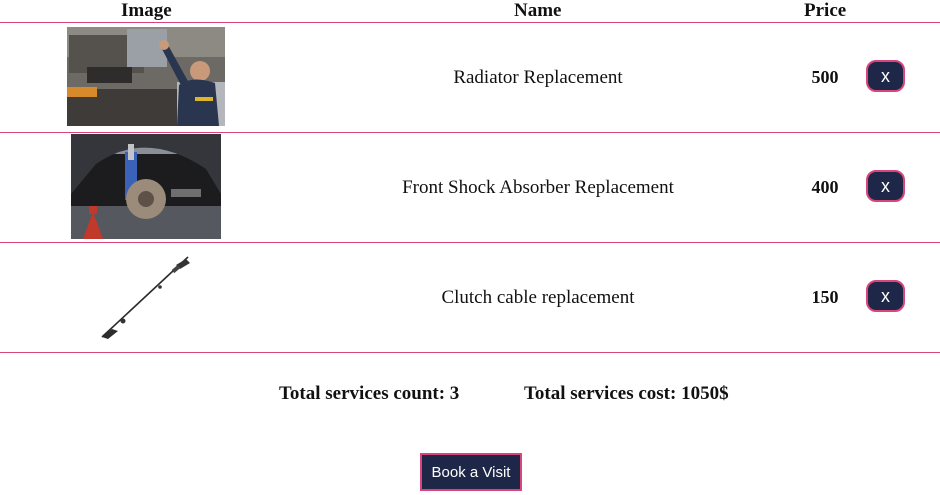 The image size is (940, 495). Describe the element at coordinates (145, 298) in the screenshot. I see `clutch-cable-image` at that location.